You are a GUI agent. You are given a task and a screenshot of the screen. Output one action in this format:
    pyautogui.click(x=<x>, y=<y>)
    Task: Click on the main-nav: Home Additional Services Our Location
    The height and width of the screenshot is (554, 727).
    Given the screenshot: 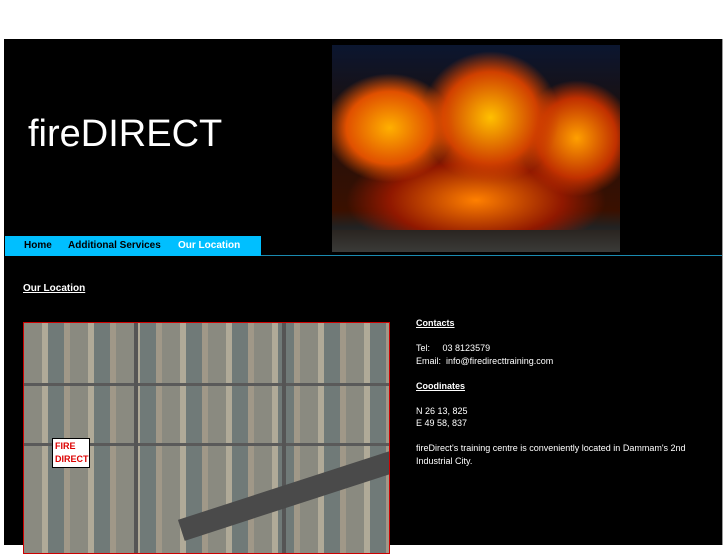 What is the action you would take?
    pyautogui.click(x=133, y=246)
    